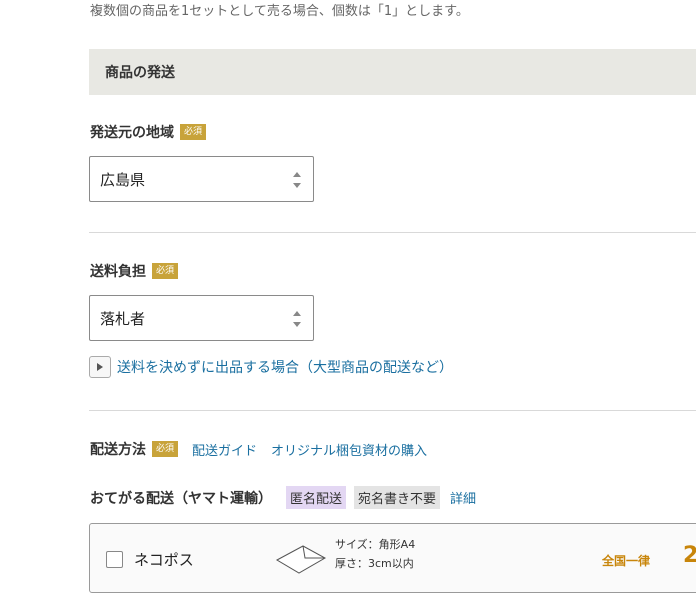 The height and width of the screenshot is (593, 696). What do you see at coordinates (463, 497) in the screenshot?
I see `carrier-detail-link: 詳細` at bounding box center [463, 497].